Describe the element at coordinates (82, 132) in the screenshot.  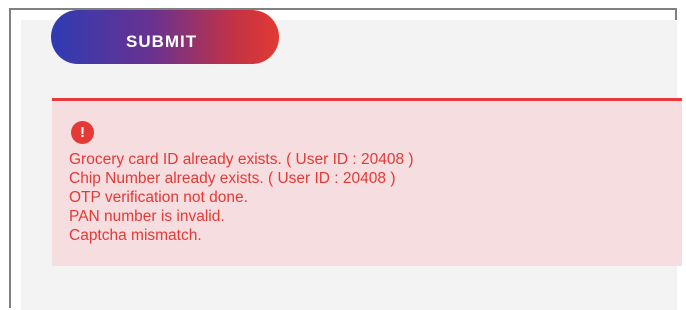
I see `exclamation-circle-icon: !` at that location.